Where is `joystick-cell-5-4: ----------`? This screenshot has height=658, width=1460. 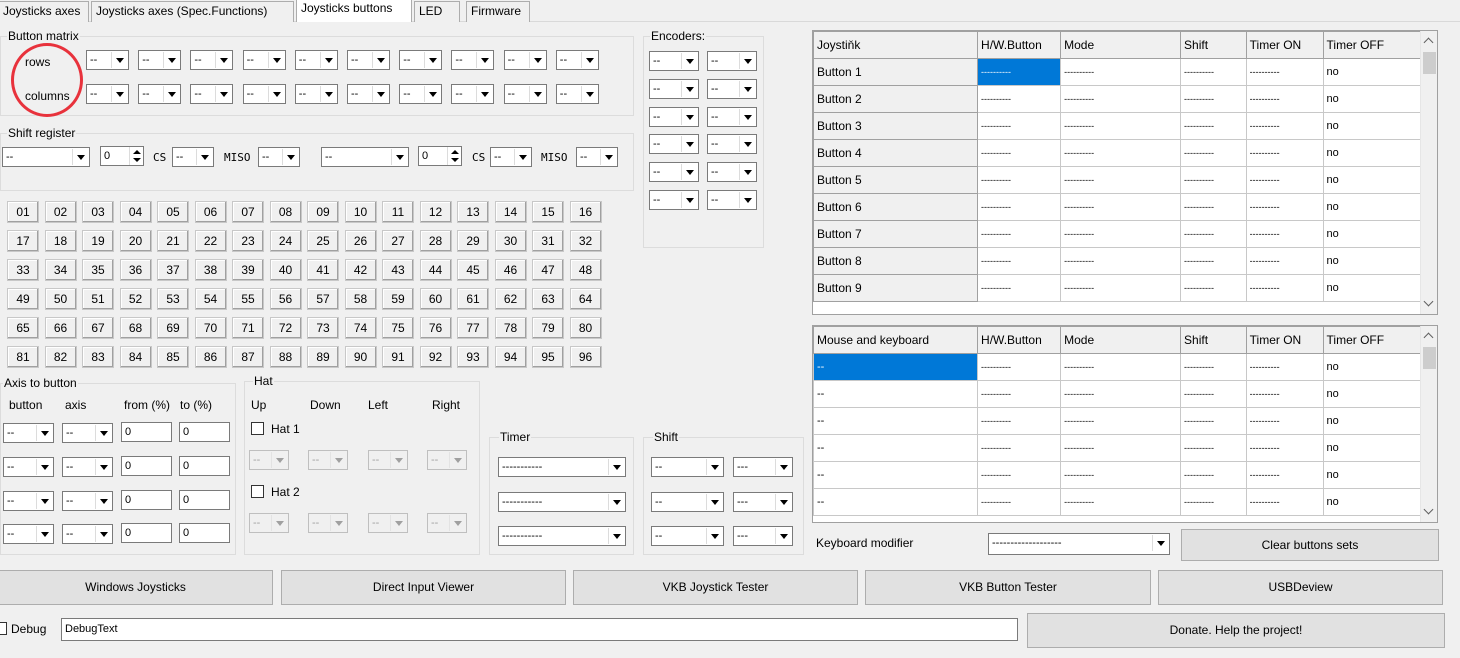
joystick-cell-5-4: ---------- is located at coordinates (1284, 207).